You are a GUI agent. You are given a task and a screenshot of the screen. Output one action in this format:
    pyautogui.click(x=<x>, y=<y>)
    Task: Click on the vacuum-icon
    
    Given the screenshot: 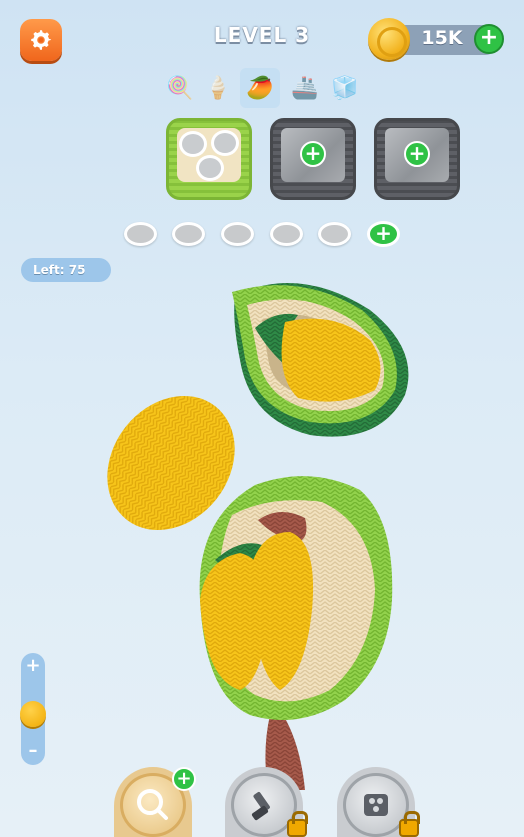 What is the action you would take?
    pyautogui.click(x=260, y=806)
    